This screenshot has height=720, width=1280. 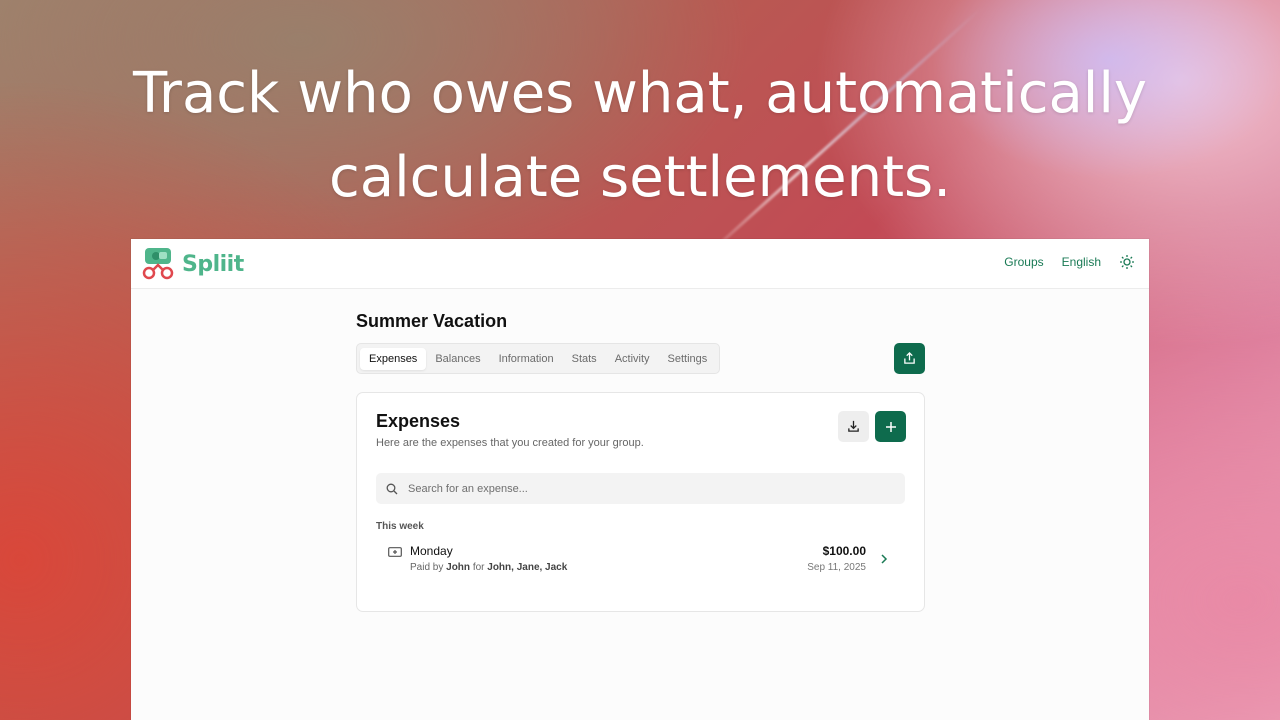 What do you see at coordinates (158, 264) in the screenshot?
I see `spliit-logo-icon` at bounding box center [158, 264].